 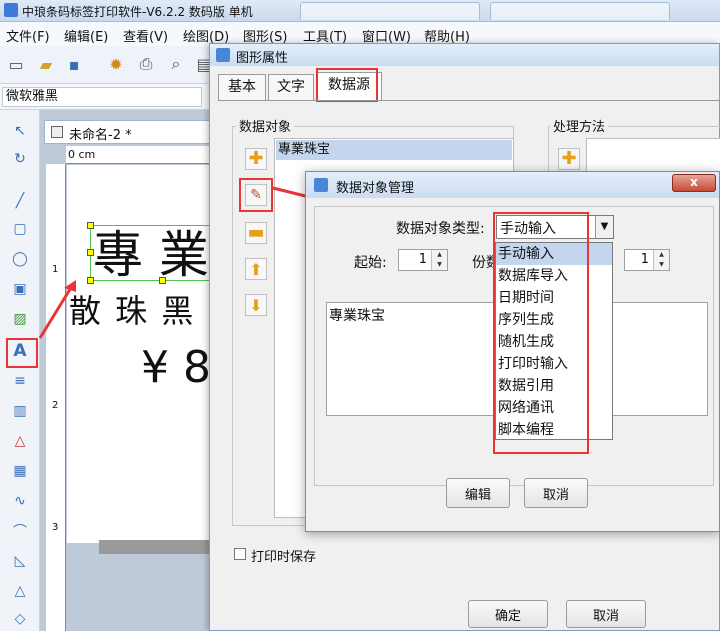 I want to click on chevron-down-icon: ▼, so click(x=604, y=227).